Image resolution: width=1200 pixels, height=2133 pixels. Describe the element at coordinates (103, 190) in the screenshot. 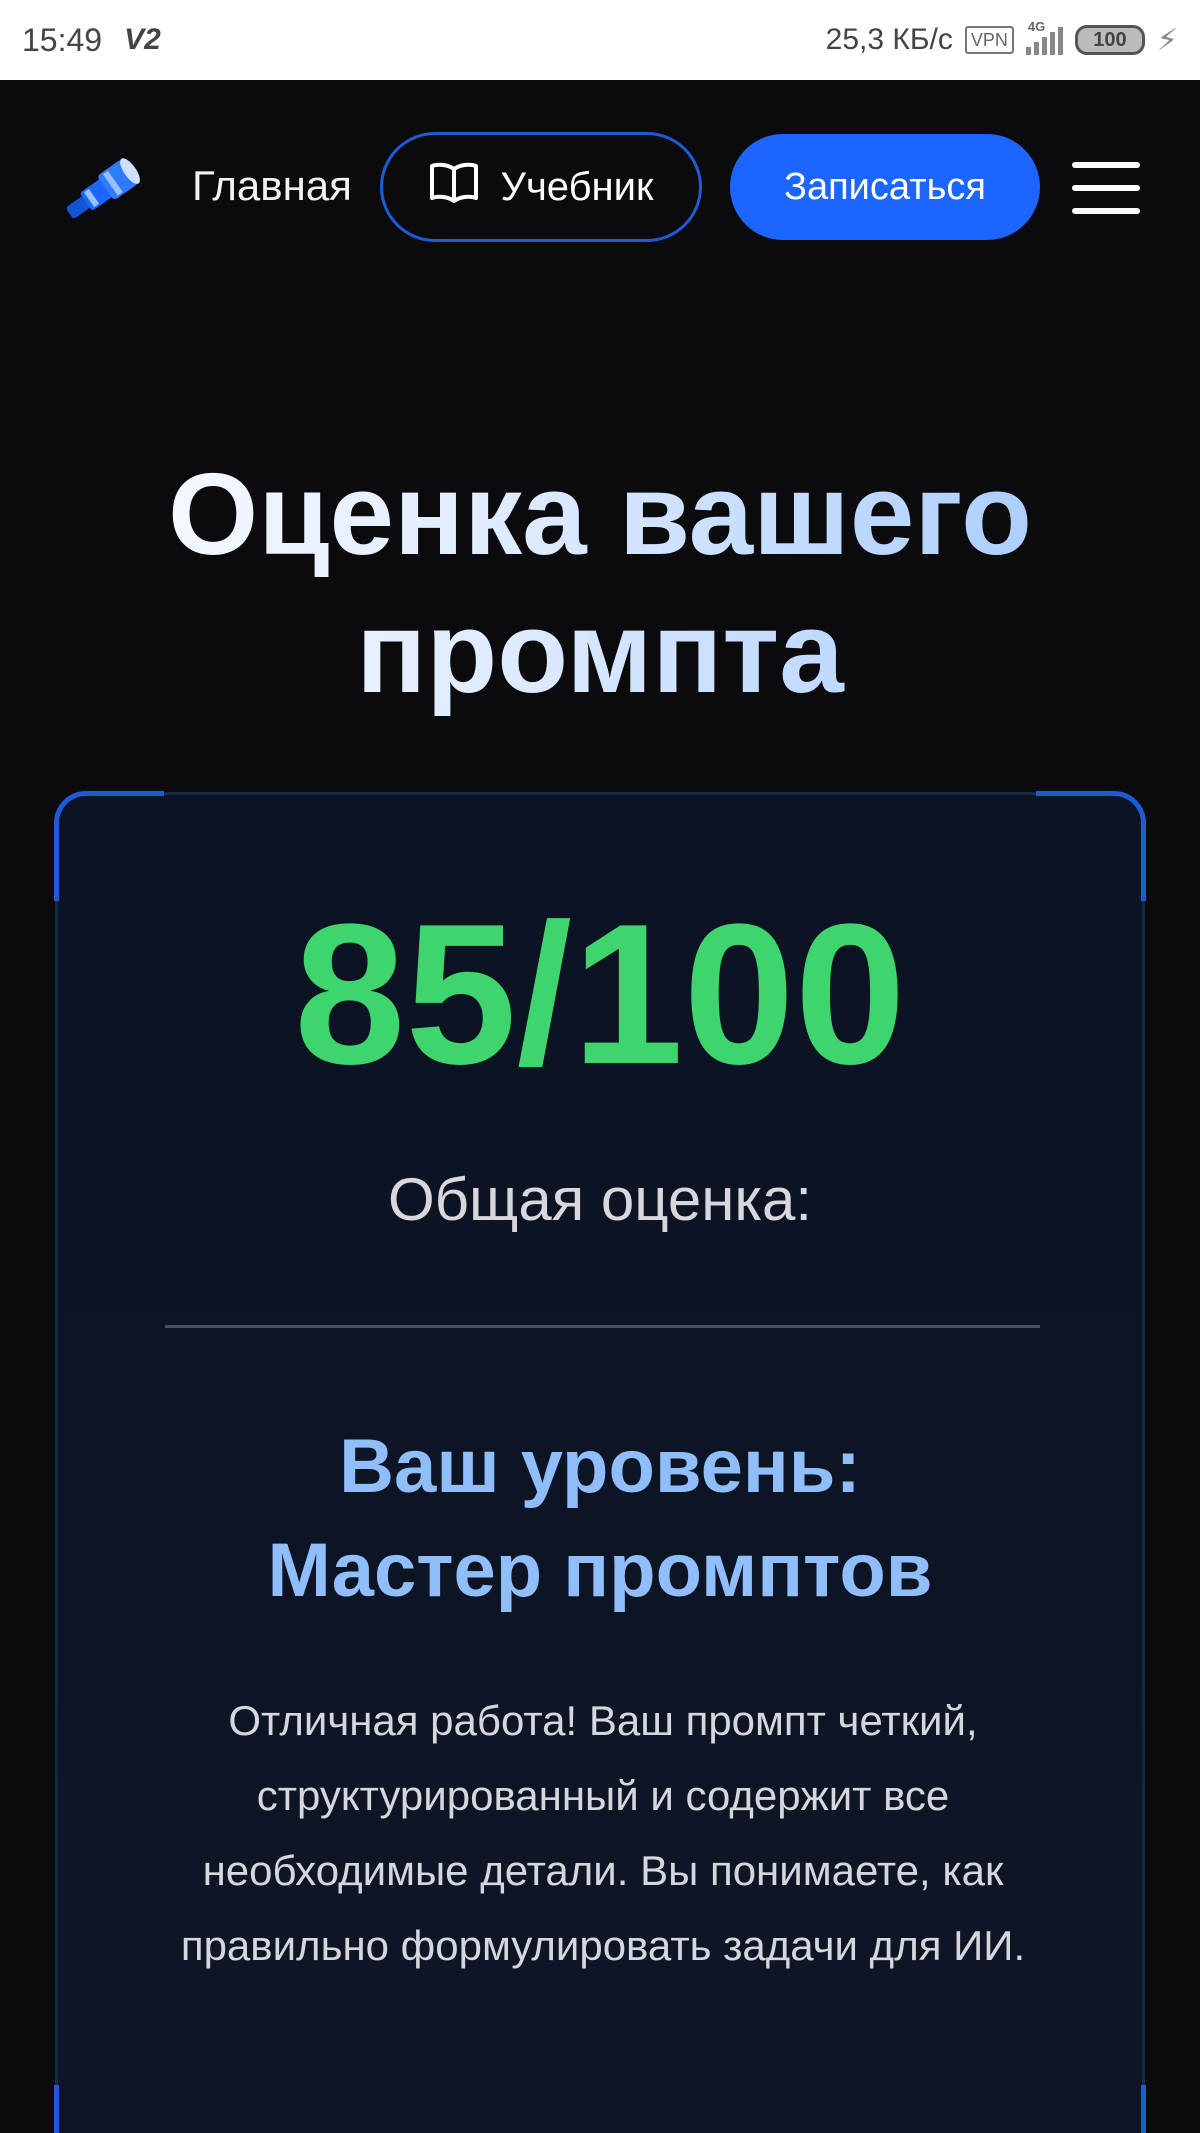

I see `telescope-icon` at that location.